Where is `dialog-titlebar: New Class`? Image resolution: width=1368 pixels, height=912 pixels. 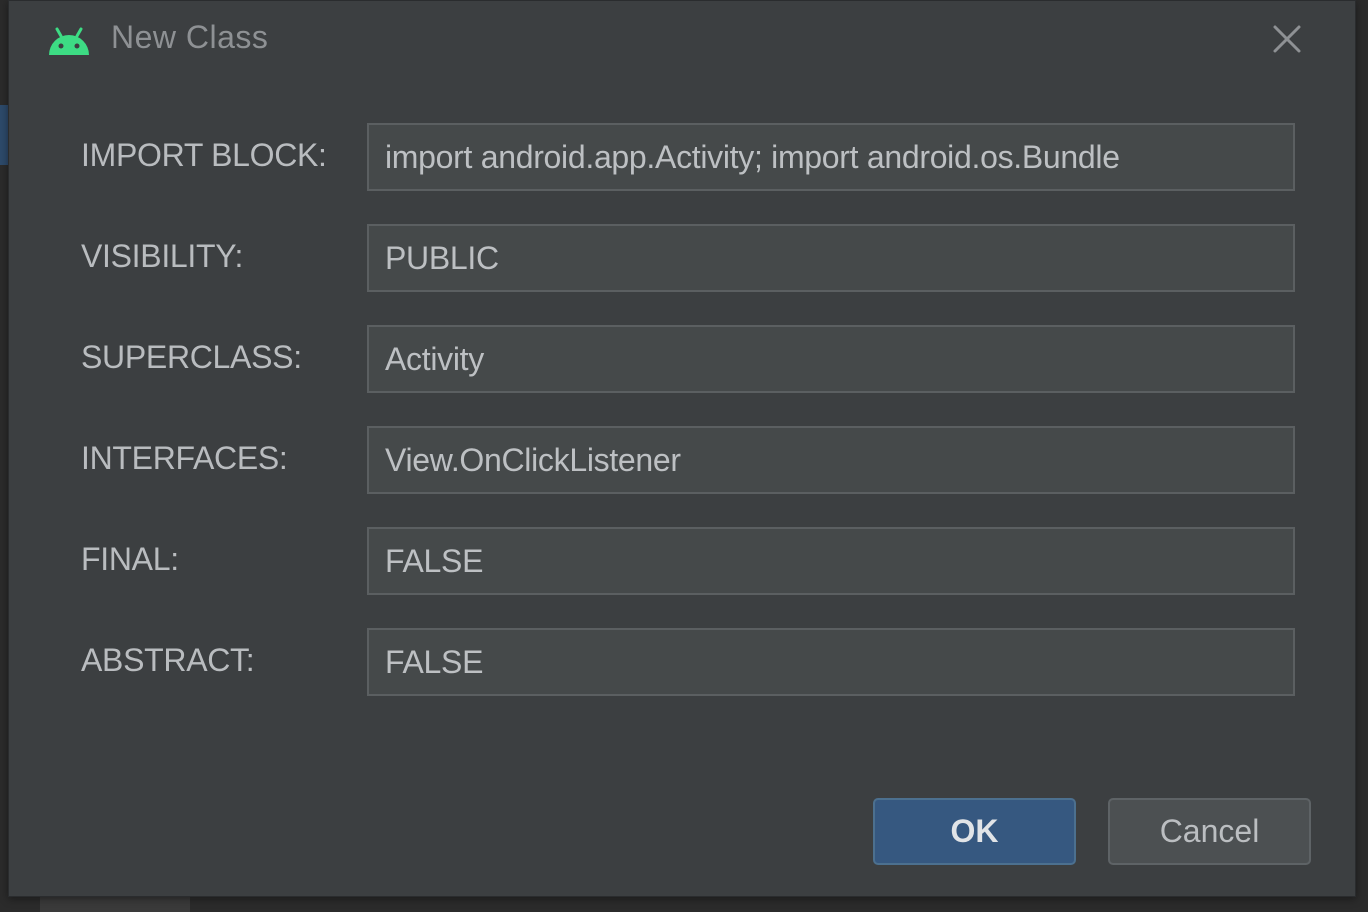 dialog-titlebar: New Class is located at coordinates (682, 41).